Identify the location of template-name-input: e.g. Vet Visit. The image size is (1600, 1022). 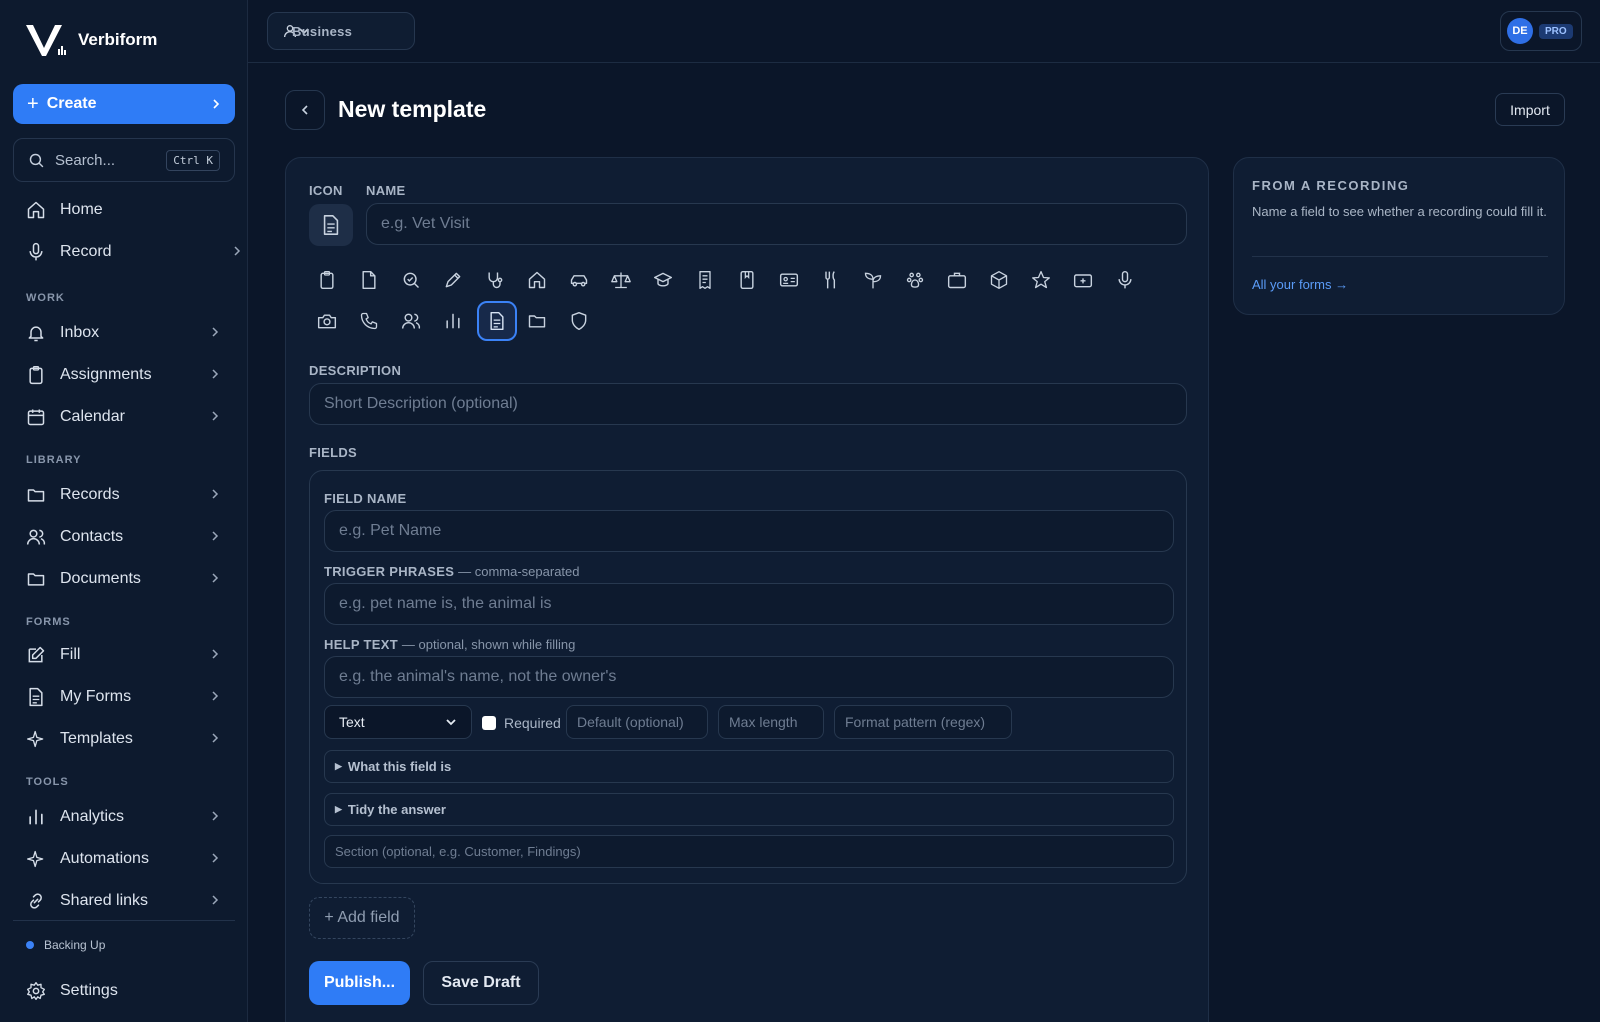
(776, 224).